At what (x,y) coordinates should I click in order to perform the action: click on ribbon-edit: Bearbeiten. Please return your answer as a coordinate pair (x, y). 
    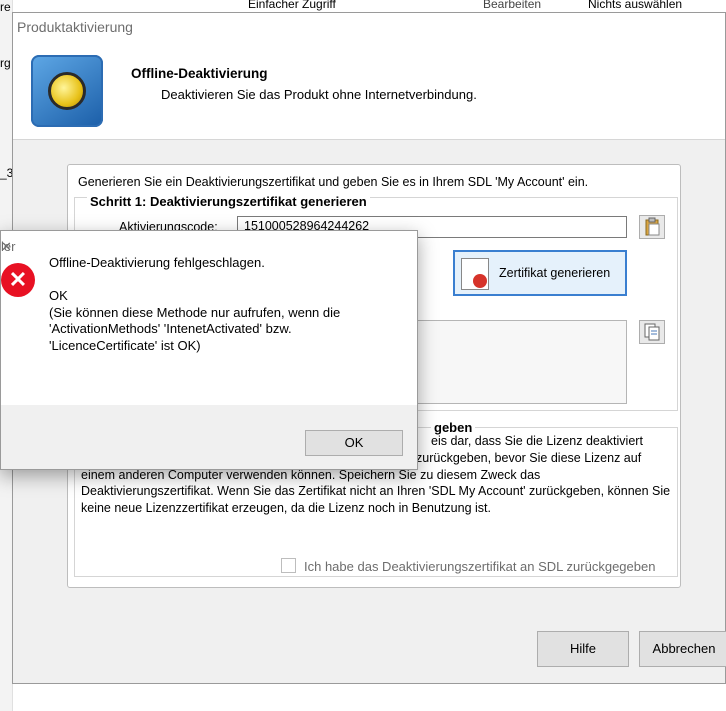
    Looking at the image, I should click on (512, 5).